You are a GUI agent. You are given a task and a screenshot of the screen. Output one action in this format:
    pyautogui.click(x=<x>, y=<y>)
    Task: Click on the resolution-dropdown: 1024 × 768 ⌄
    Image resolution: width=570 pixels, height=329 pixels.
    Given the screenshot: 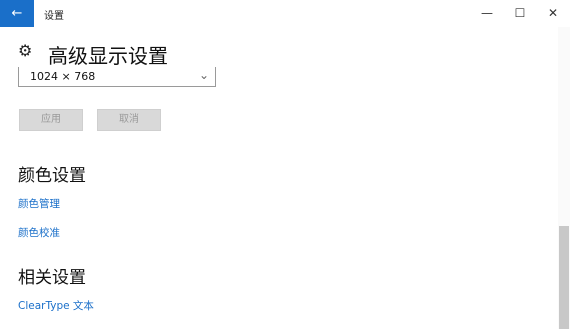 What is the action you would take?
    pyautogui.click(x=117, y=77)
    